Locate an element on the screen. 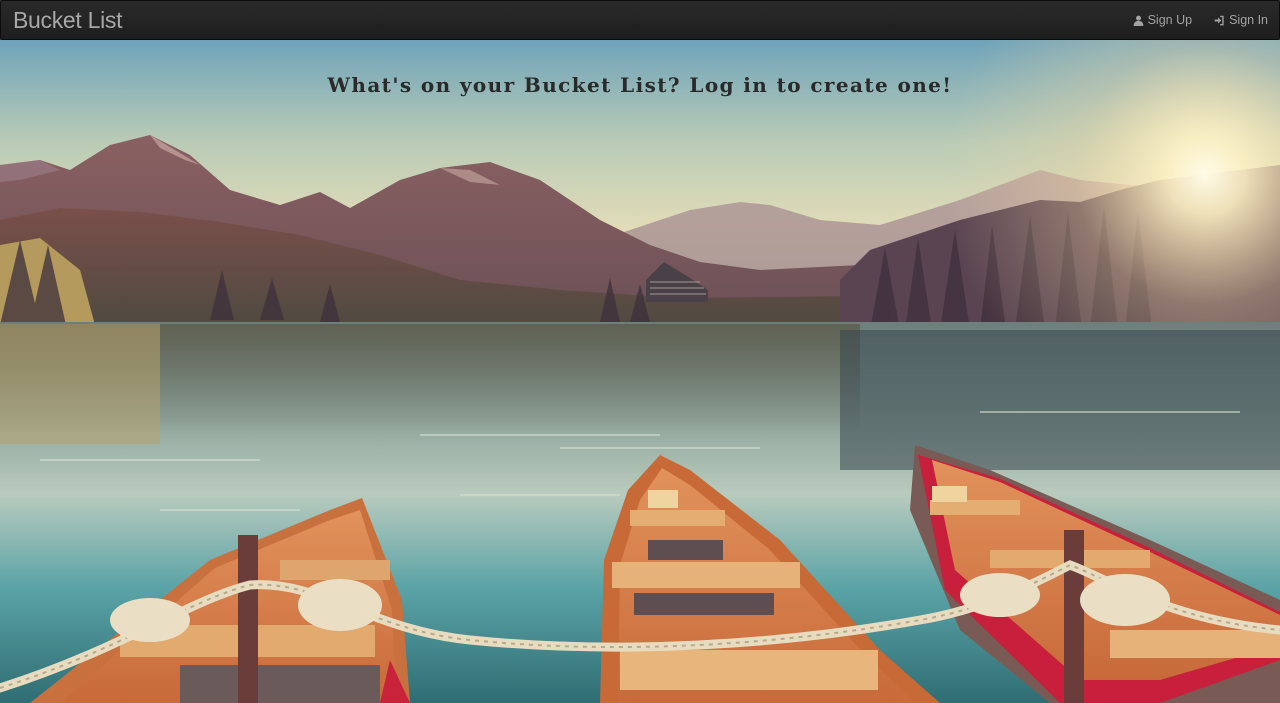 The width and height of the screenshot is (1280, 703). user-icon is located at coordinates (1138, 20).